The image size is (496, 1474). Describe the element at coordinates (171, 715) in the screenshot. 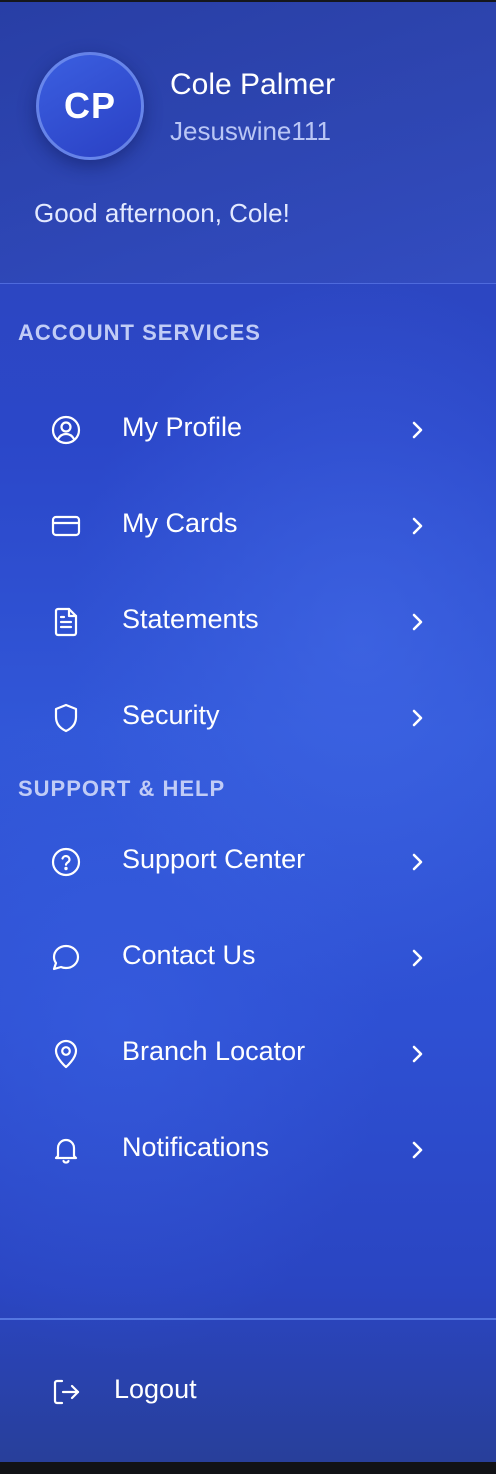

I see `menu-item-label: Security` at that location.